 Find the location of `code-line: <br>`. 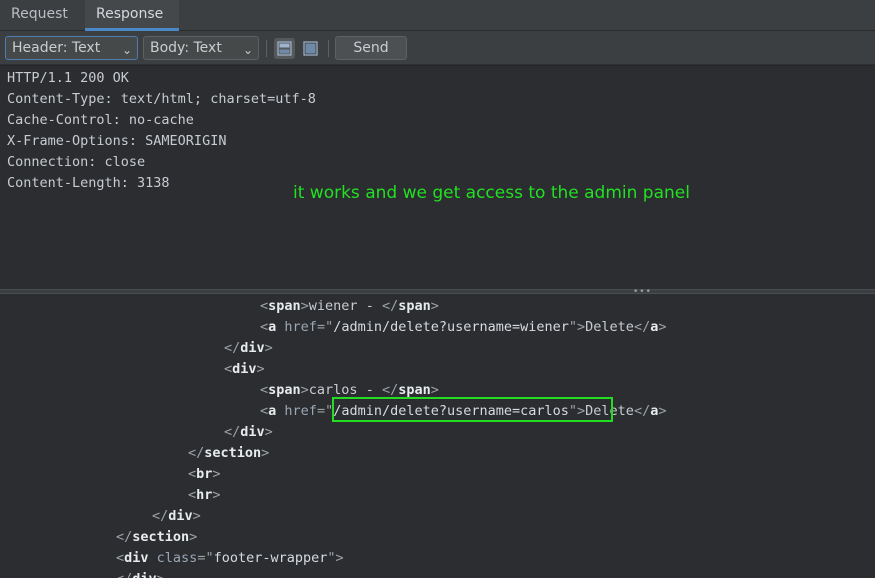

code-line: <br> is located at coordinates (204, 474).